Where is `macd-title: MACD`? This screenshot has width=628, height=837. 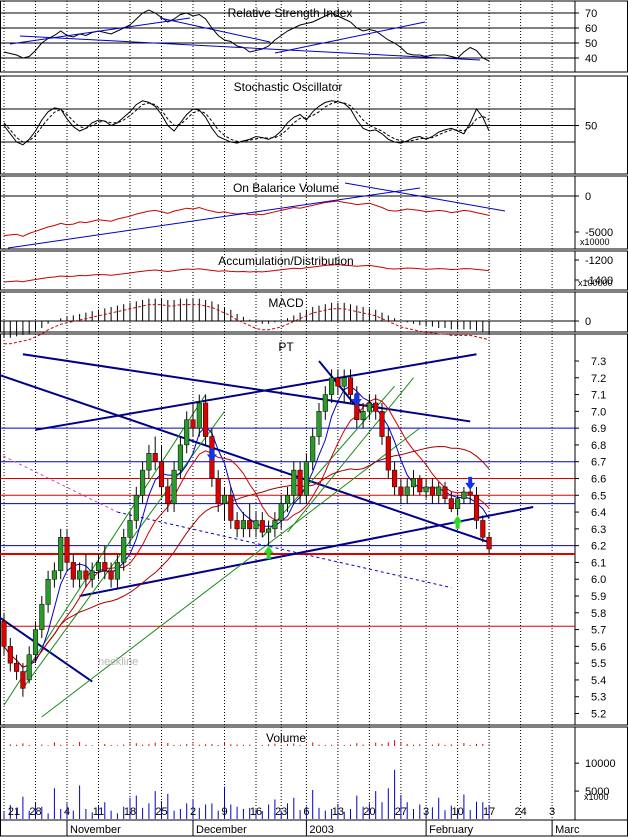 macd-title: MACD is located at coordinates (286, 303).